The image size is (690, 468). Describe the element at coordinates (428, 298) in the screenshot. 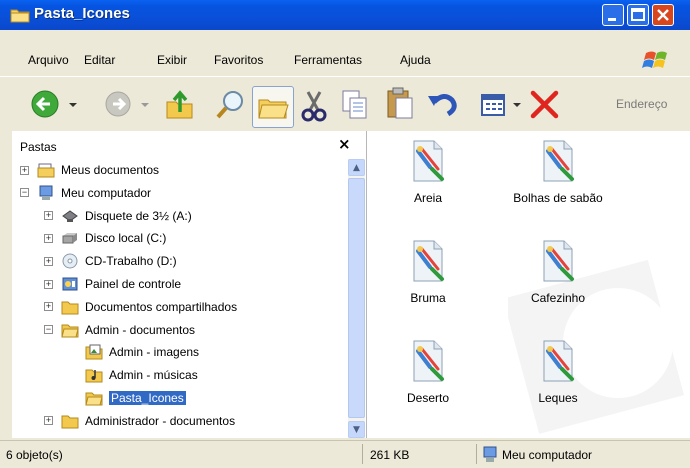

I see `file-name: Bruma` at that location.